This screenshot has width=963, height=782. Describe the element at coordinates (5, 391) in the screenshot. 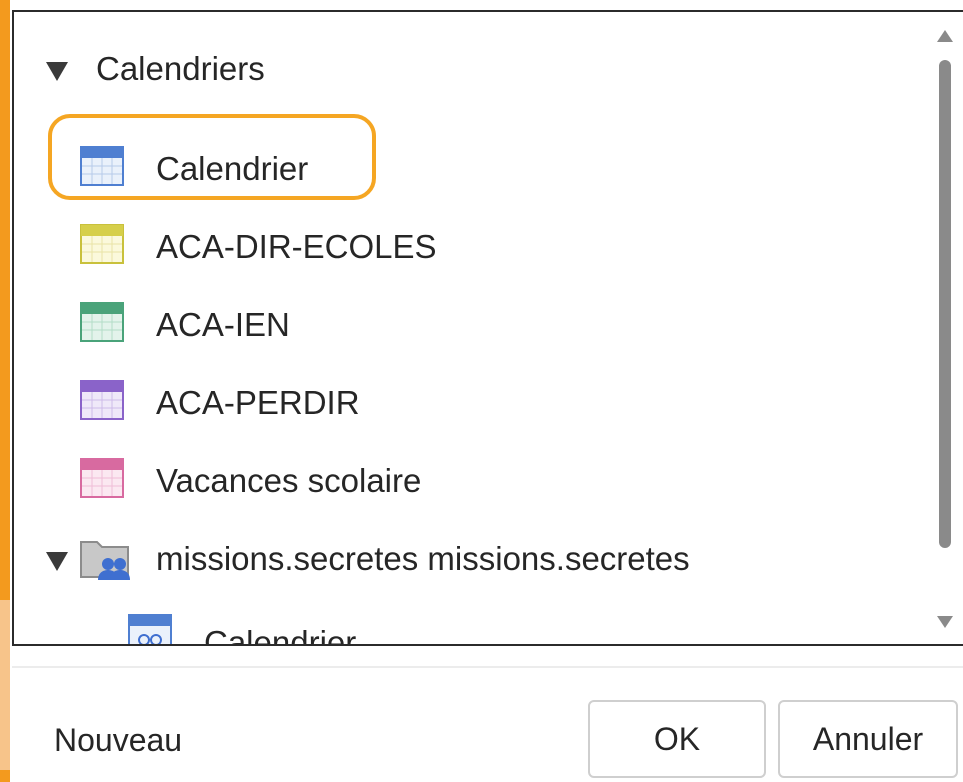

I see `window-edge` at that location.